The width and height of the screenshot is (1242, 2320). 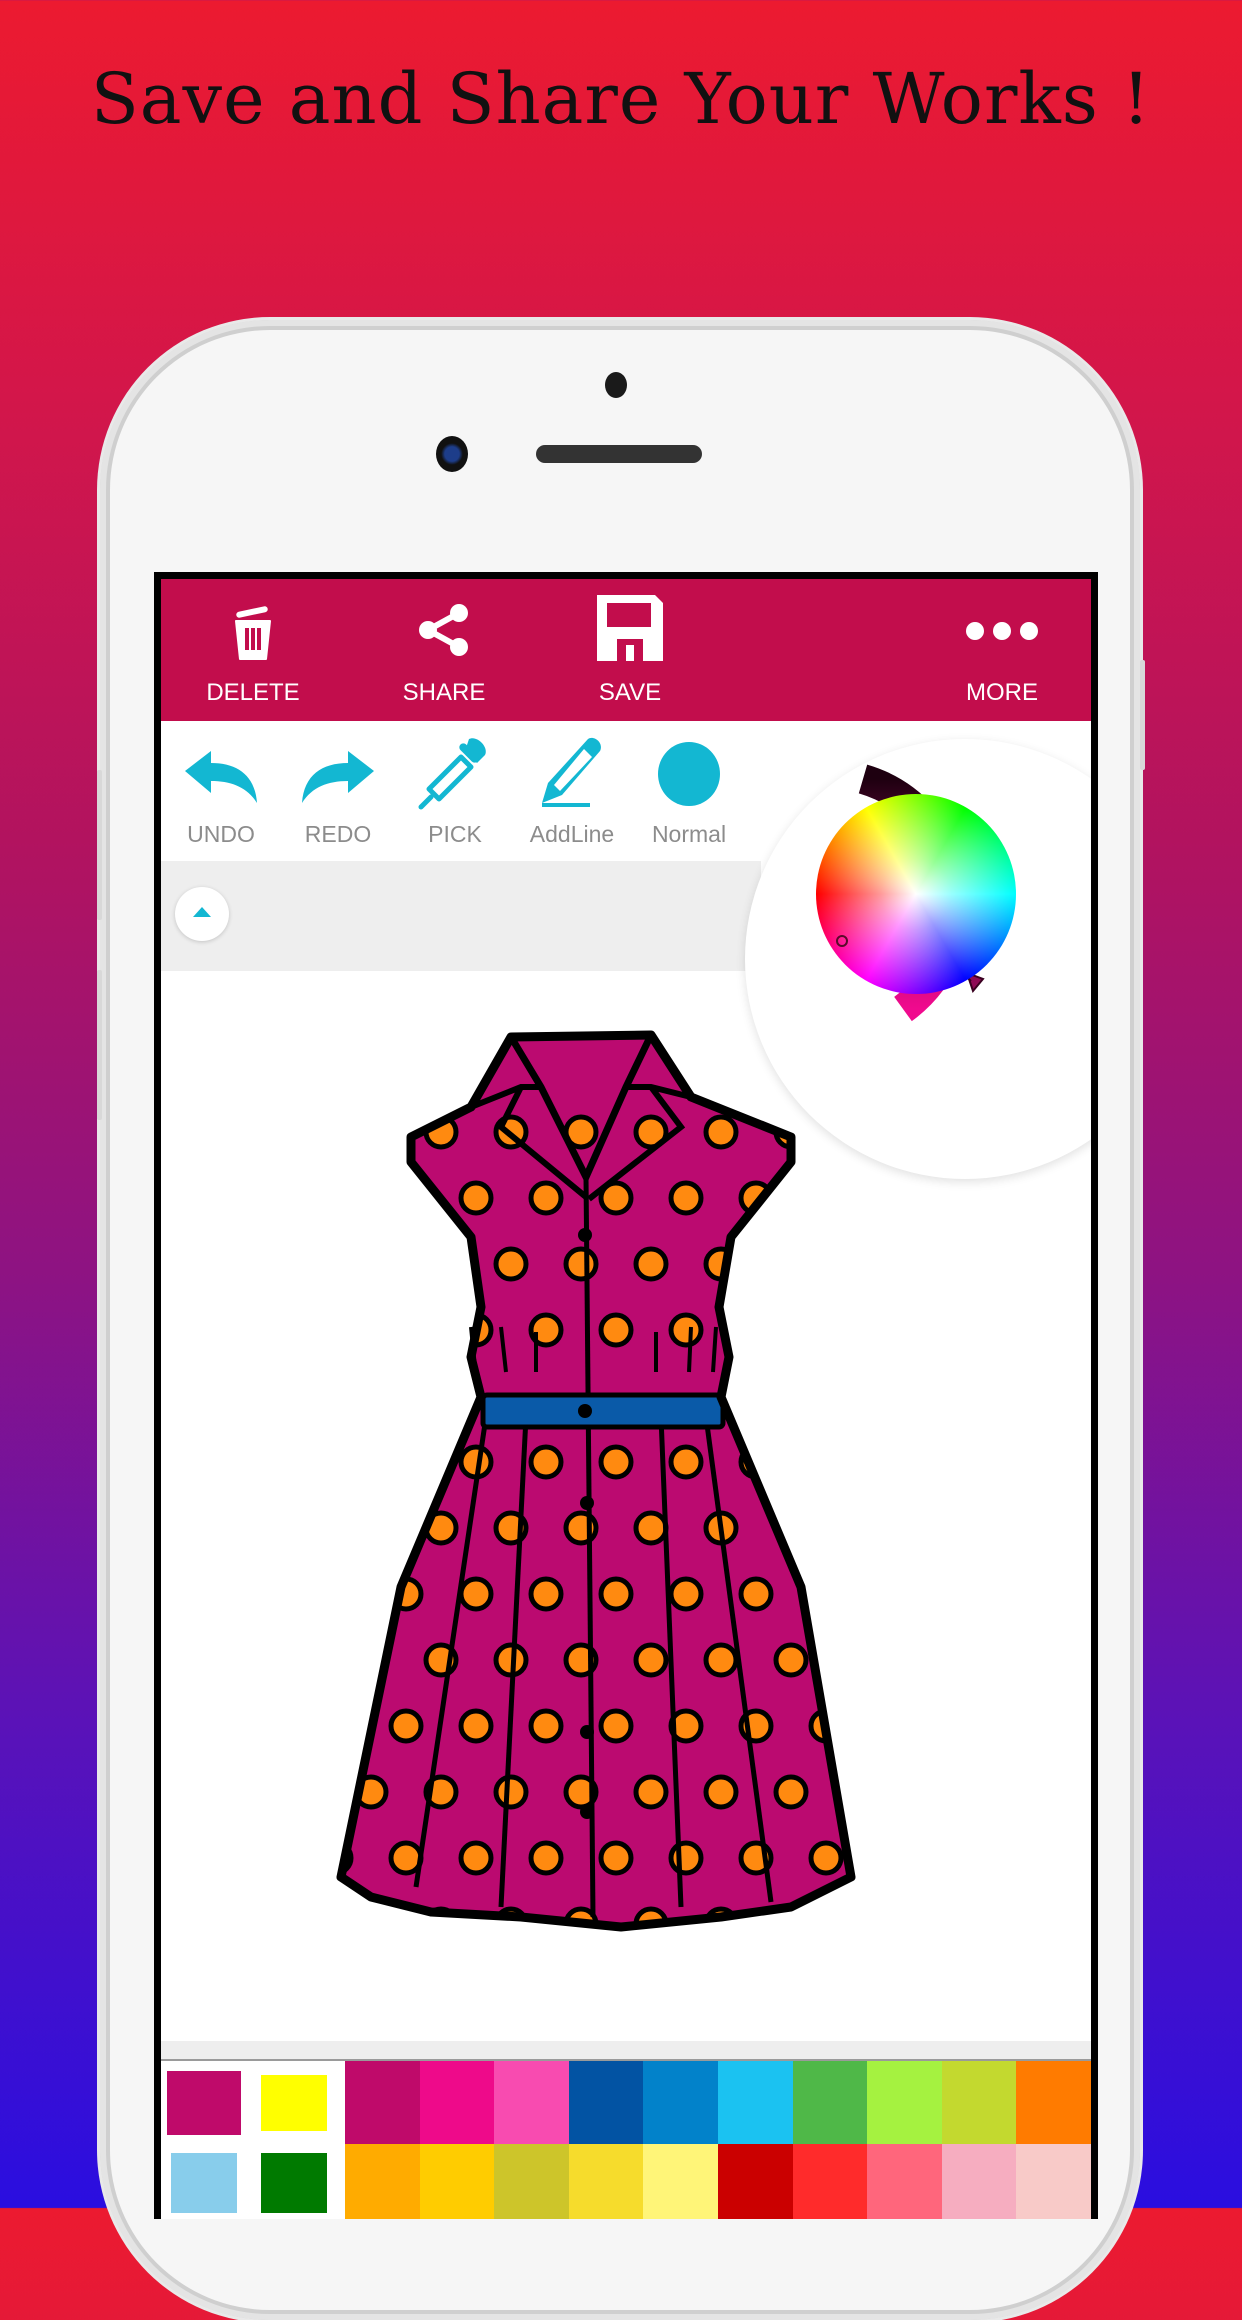 I want to click on save-button: SAVE, so click(x=630, y=650).